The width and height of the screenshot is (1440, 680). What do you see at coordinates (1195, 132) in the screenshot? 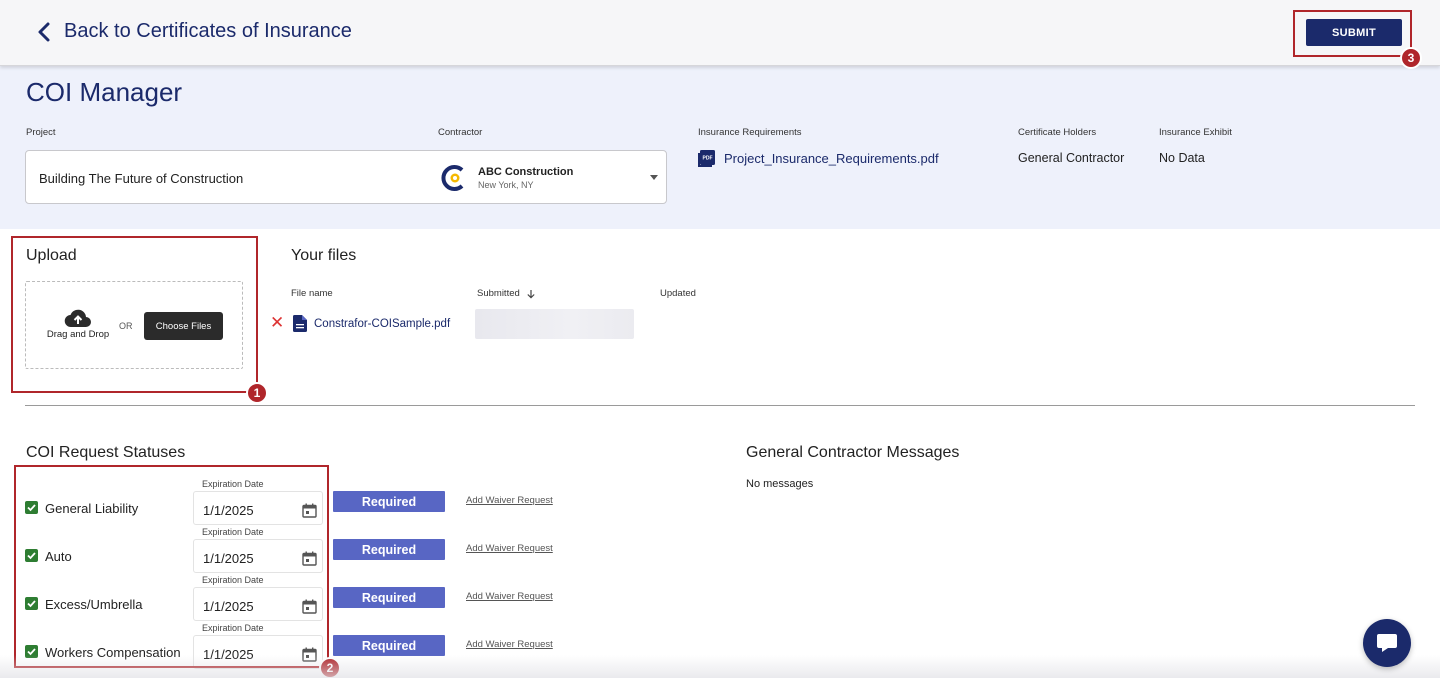
I see `insurance-exhibit-label: Insurance Exhibit` at bounding box center [1195, 132].